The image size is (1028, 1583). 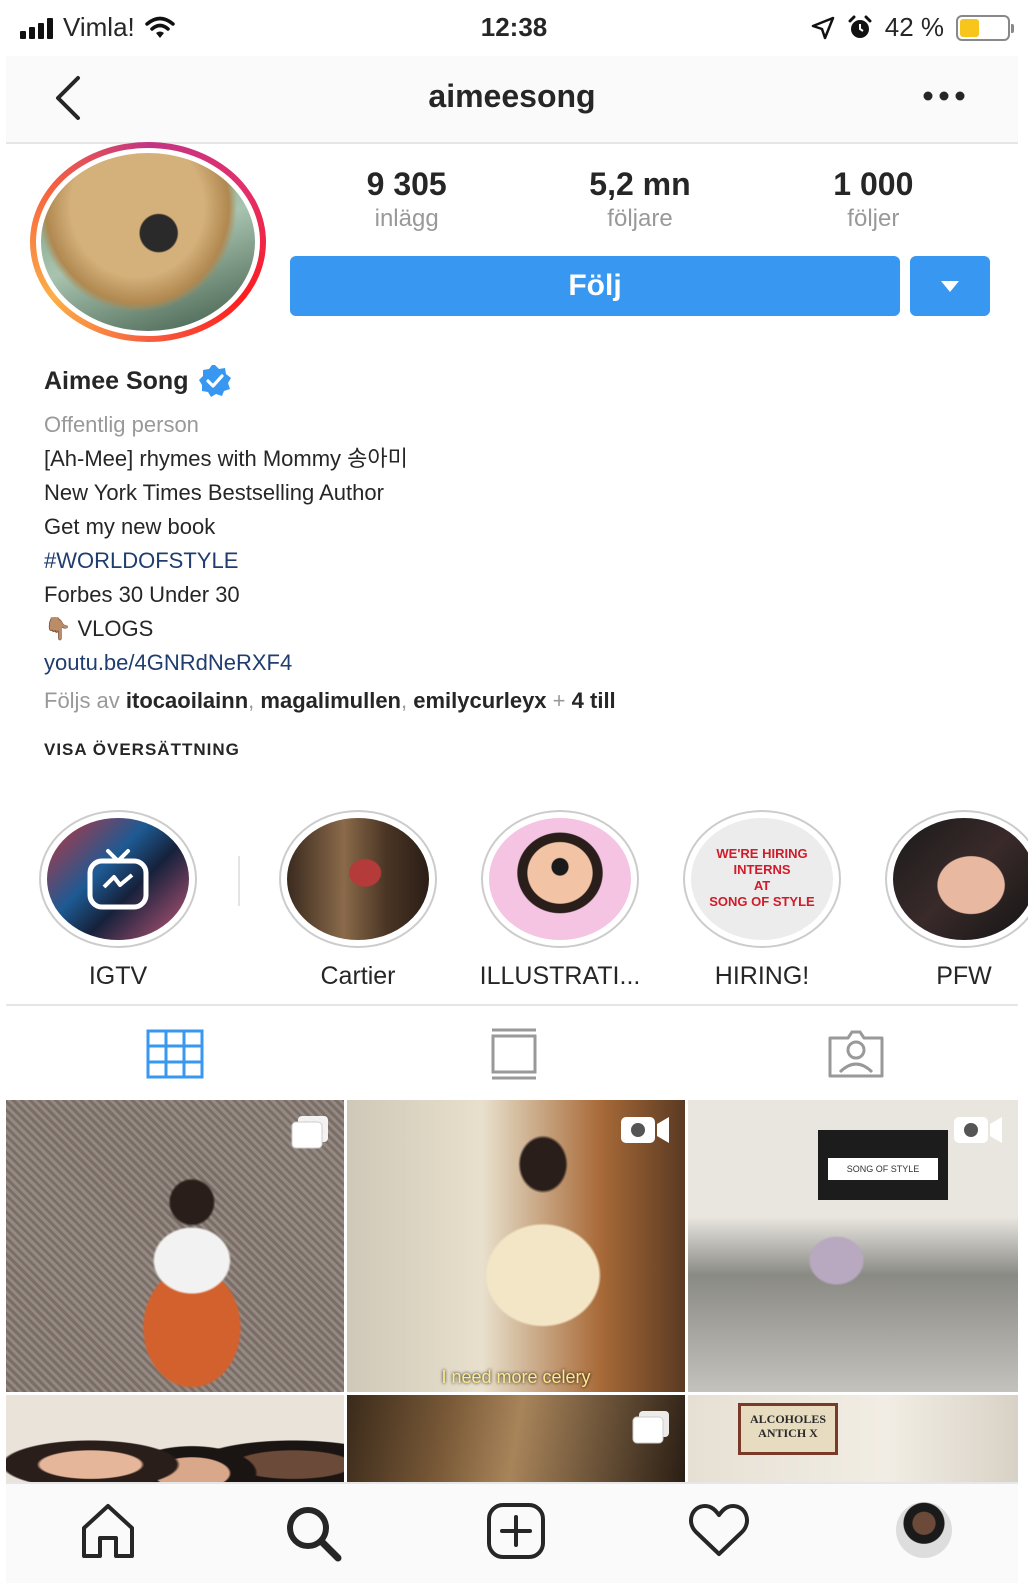 I want to click on battery-fill, so click(x=970, y=27).